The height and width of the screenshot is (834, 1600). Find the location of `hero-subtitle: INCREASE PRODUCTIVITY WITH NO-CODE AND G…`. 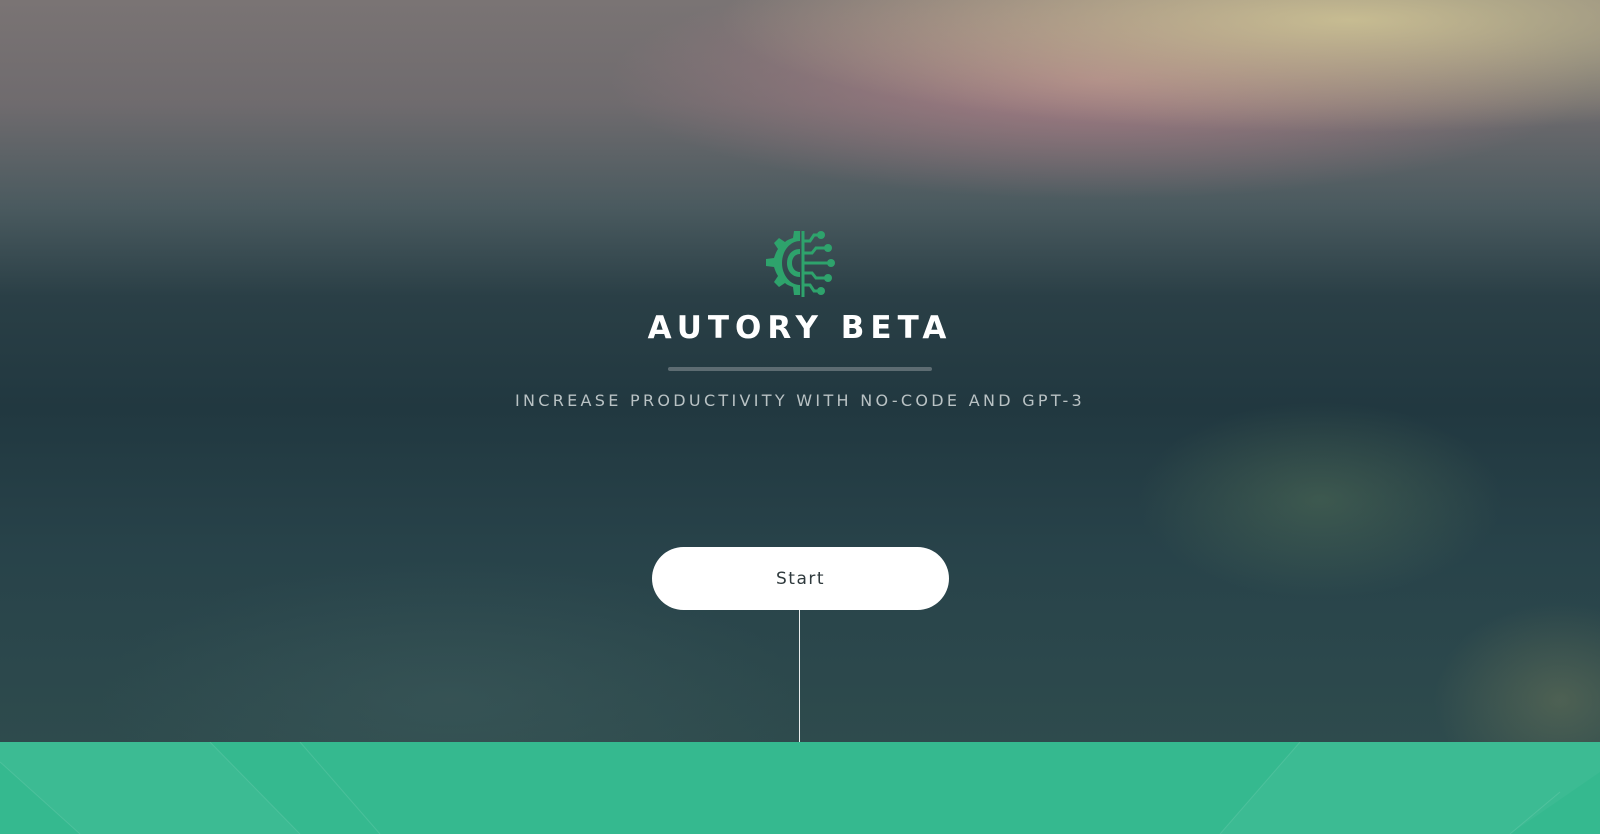

hero-subtitle: INCREASE PRODUCTIVITY WITH NO-CODE AND G… is located at coordinates (800, 400).